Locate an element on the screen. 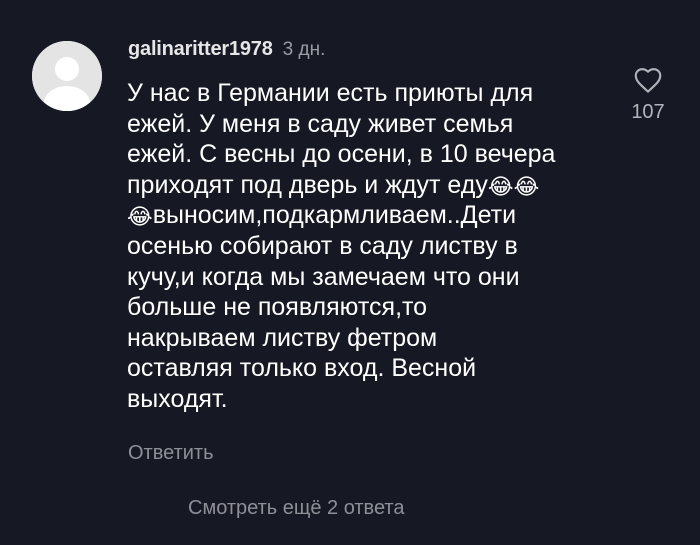 This screenshot has height=545, width=700. like-count: 107 is located at coordinates (648, 112).